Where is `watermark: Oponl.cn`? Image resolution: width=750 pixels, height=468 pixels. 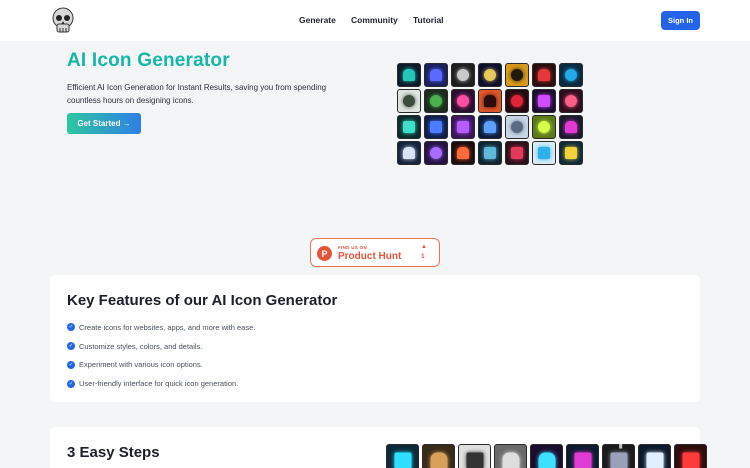 watermark: Oponl.cn is located at coordinates (650, 436).